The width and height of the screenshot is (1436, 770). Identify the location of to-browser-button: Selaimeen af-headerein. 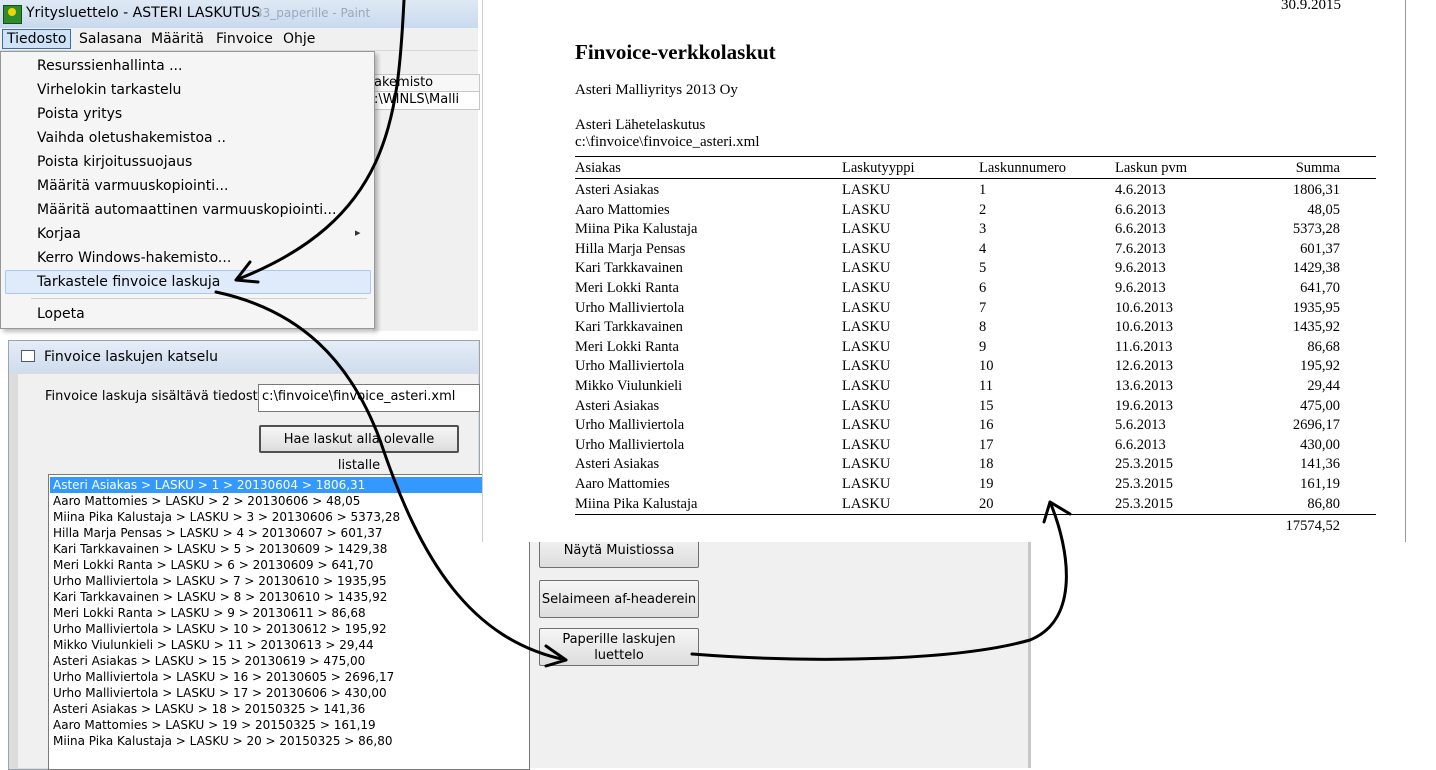
(619, 599).